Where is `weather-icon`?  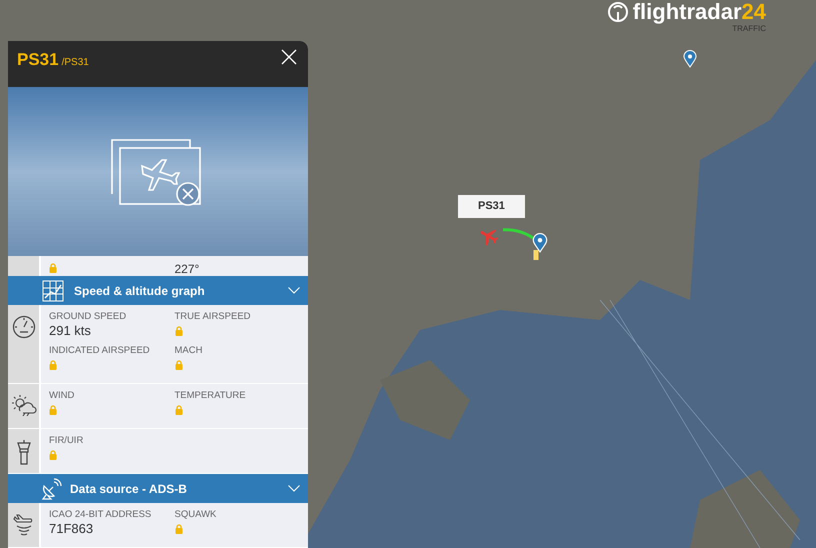 weather-icon is located at coordinates (23, 405).